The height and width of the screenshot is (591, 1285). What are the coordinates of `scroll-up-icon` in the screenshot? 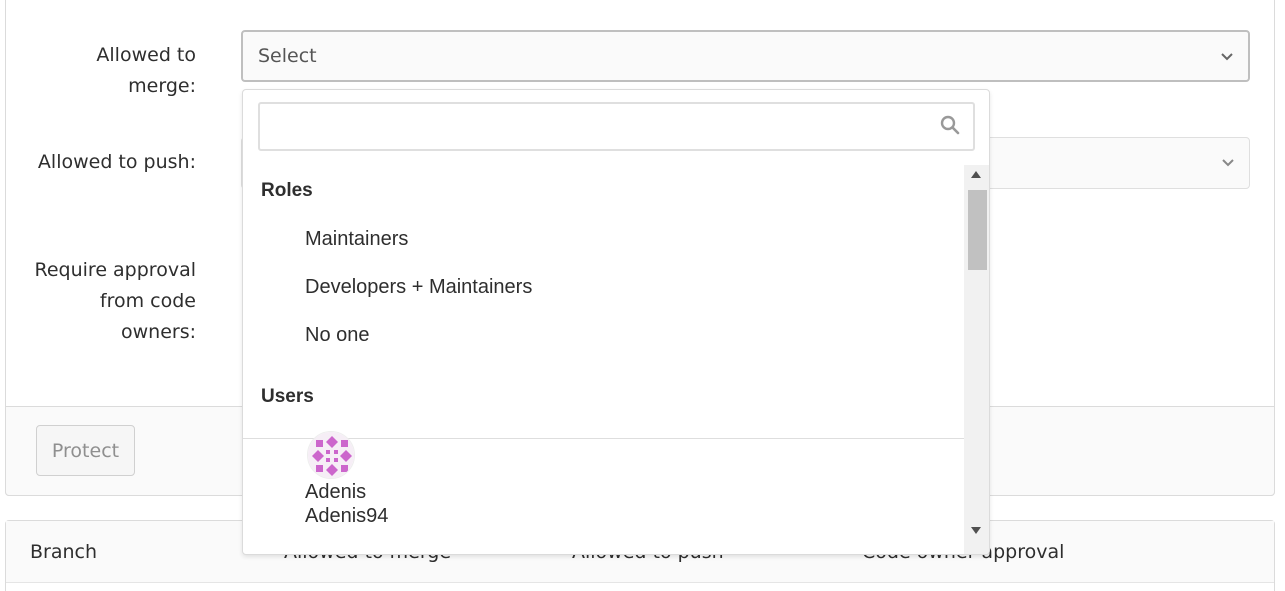 It's located at (976, 174).